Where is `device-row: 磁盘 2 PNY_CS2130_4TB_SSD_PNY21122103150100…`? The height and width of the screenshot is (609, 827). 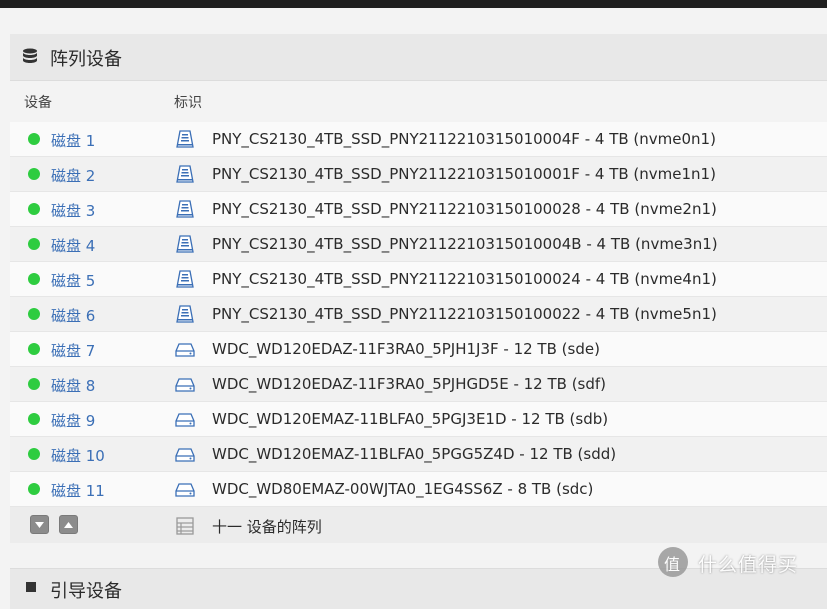
device-row: 磁盘 2 PNY_CS2130_4TB_SSD_PNY21122103150100… is located at coordinates (418, 174).